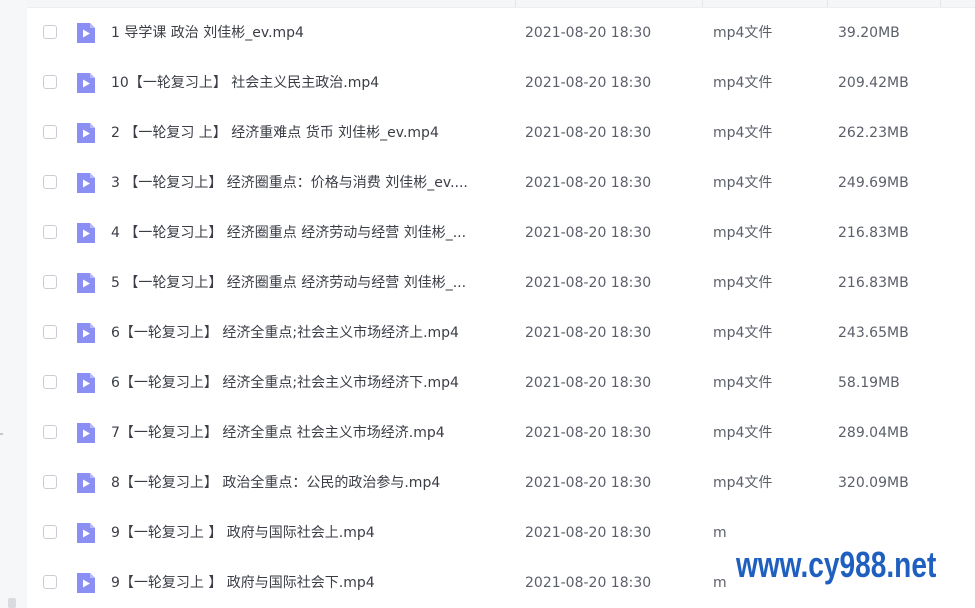  I want to click on file-size: 249.69MB, so click(873, 183).